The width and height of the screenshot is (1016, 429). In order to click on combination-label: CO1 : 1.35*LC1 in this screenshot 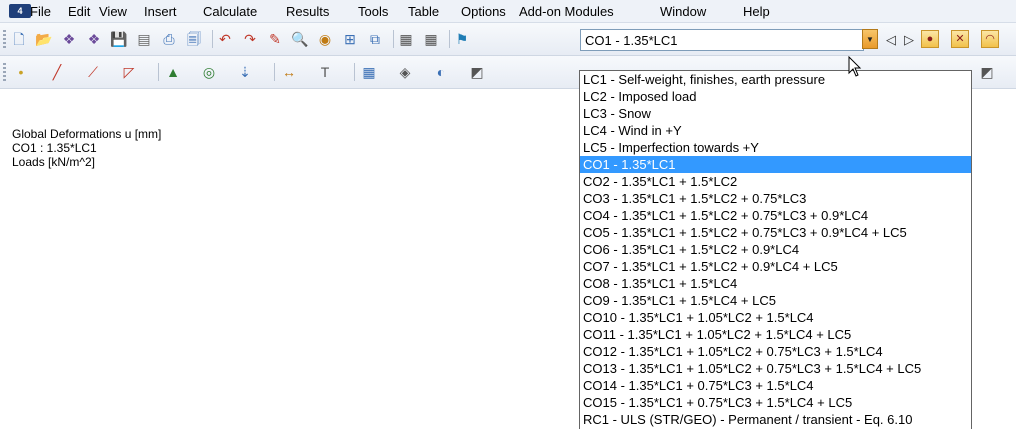, I will do `click(54, 148)`.